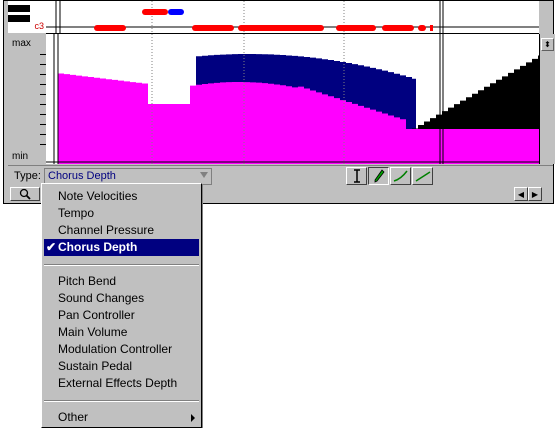 The width and height of the screenshot is (555, 428). I want to click on menu-item-other: Other, so click(121, 417).